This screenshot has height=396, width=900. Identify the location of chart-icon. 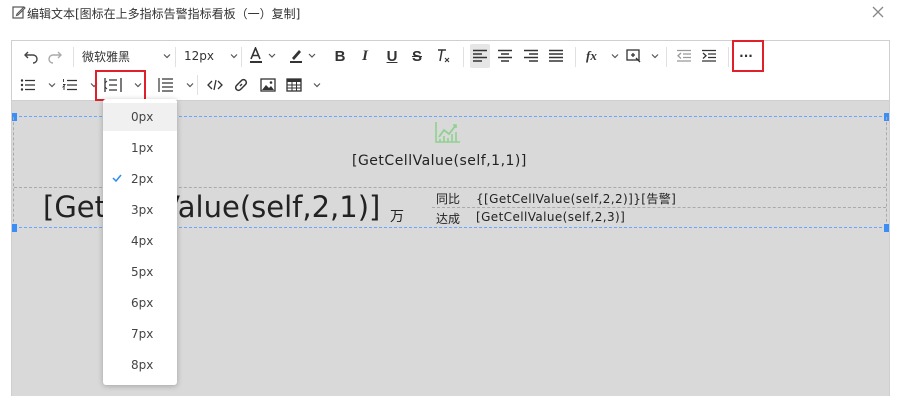
(447, 132).